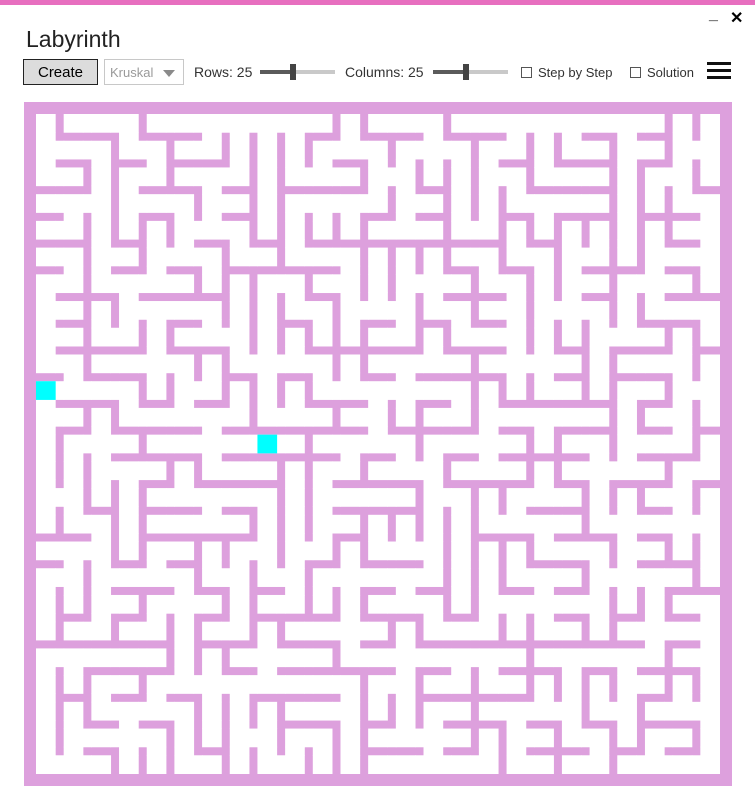 This screenshot has height=809, width=755. What do you see at coordinates (713, 15) in the screenshot?
I see `minimize-button: _` at bounding box center [713, 15].